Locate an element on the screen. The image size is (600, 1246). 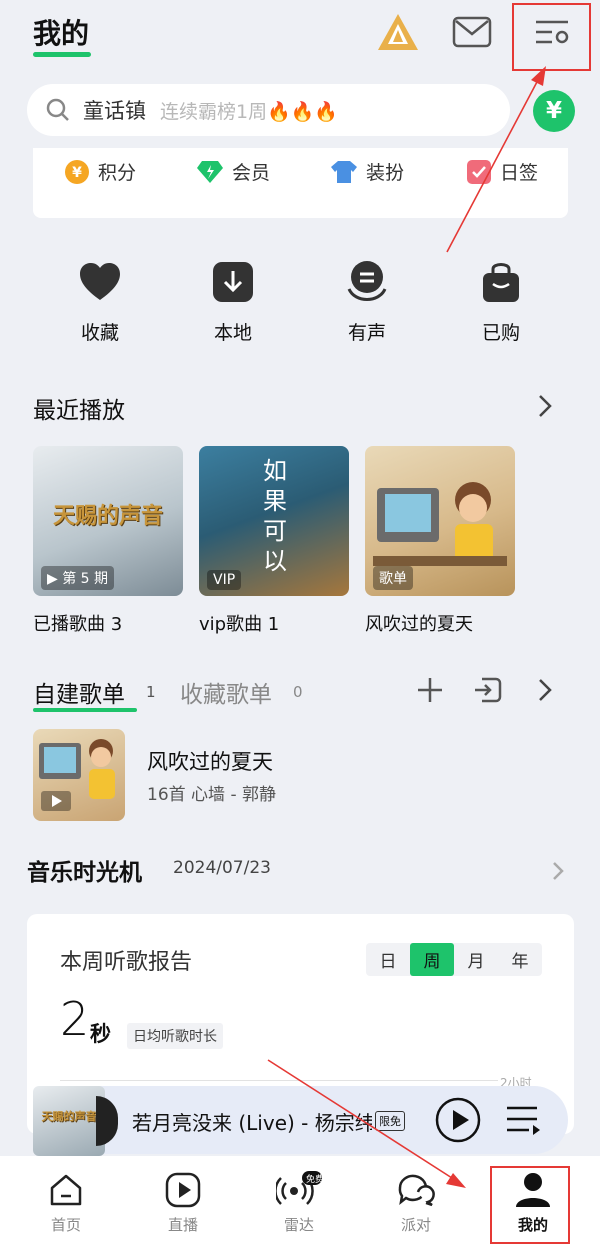
quick-label: 积分 is located at coordinates (117, 173).